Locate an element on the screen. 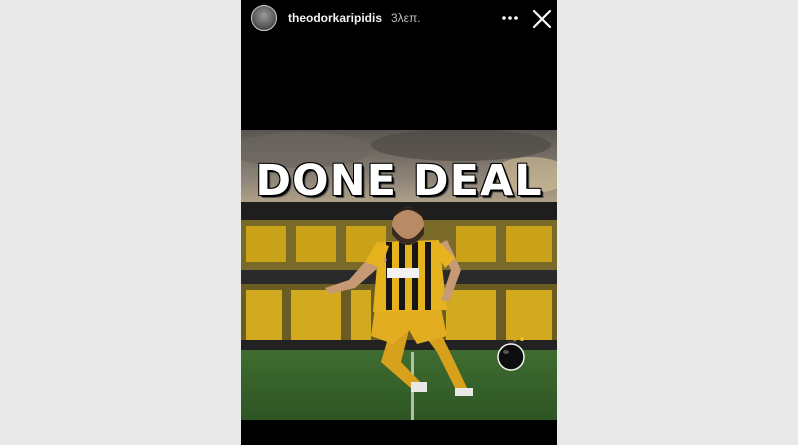 This screenshot has width=798, height=445. story-header: theodorkaripidis 3λεπ. is located at coordinates (399, 19).